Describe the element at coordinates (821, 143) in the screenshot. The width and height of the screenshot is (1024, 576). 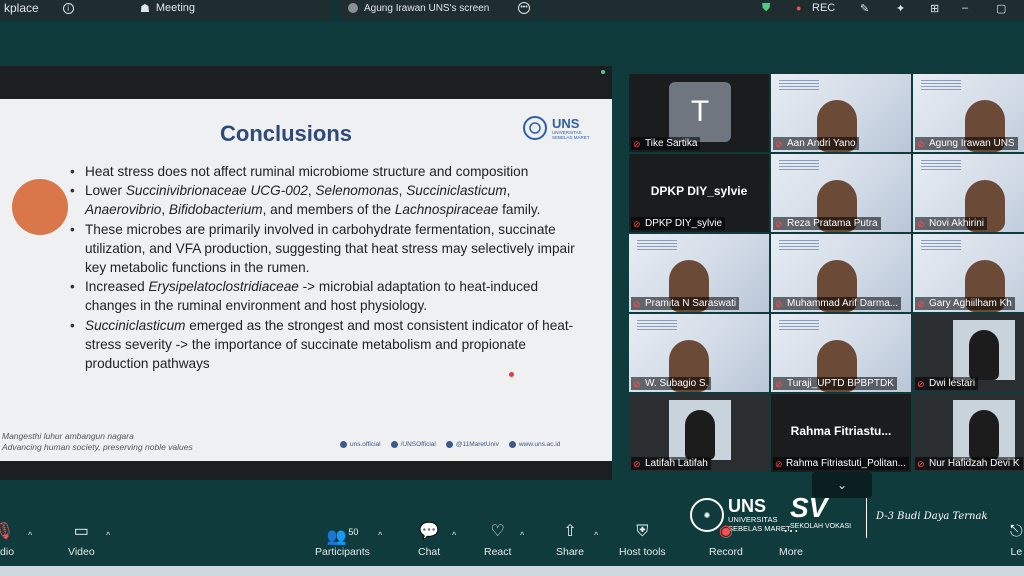
I see `participant-name: Aan Andri Yano` at that location.